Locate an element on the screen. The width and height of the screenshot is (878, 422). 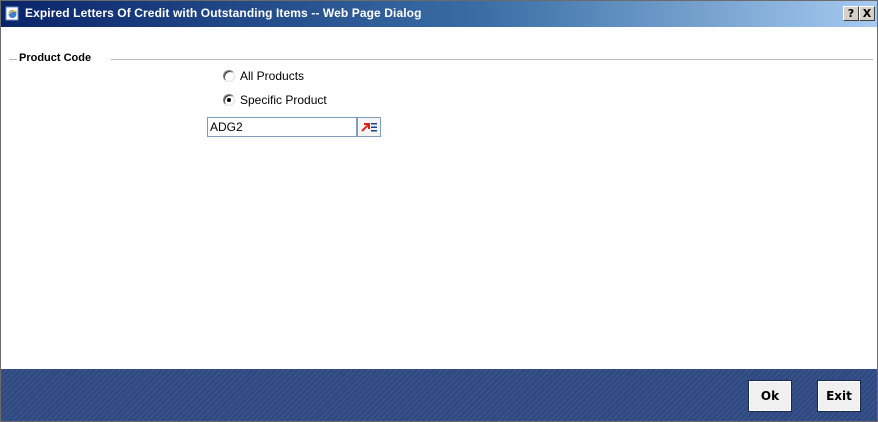
product-code-legend: Product Code is located at coordinates (55, 58).